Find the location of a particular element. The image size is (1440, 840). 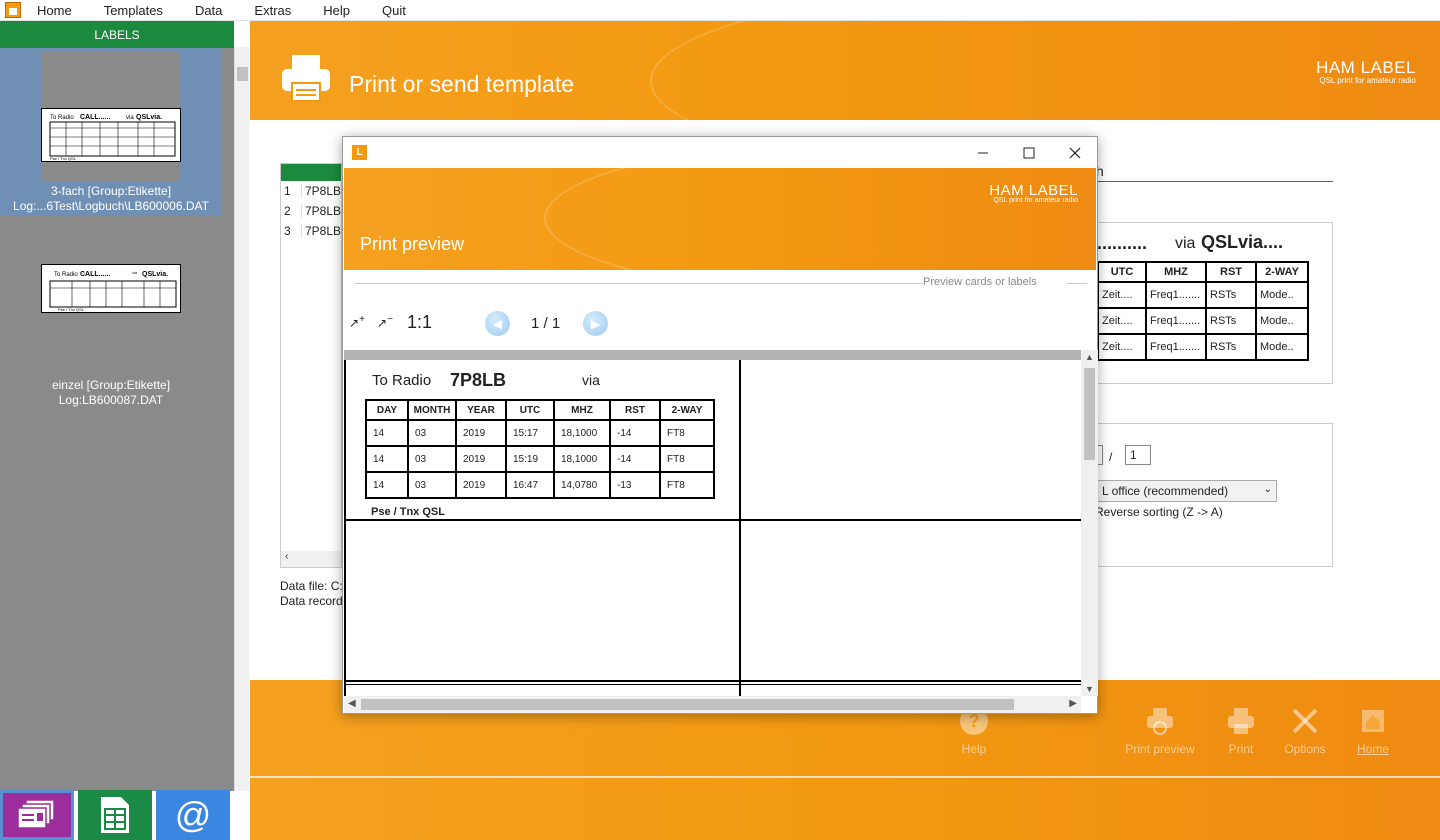

minimize-icon is located at coordinates (983, 152).